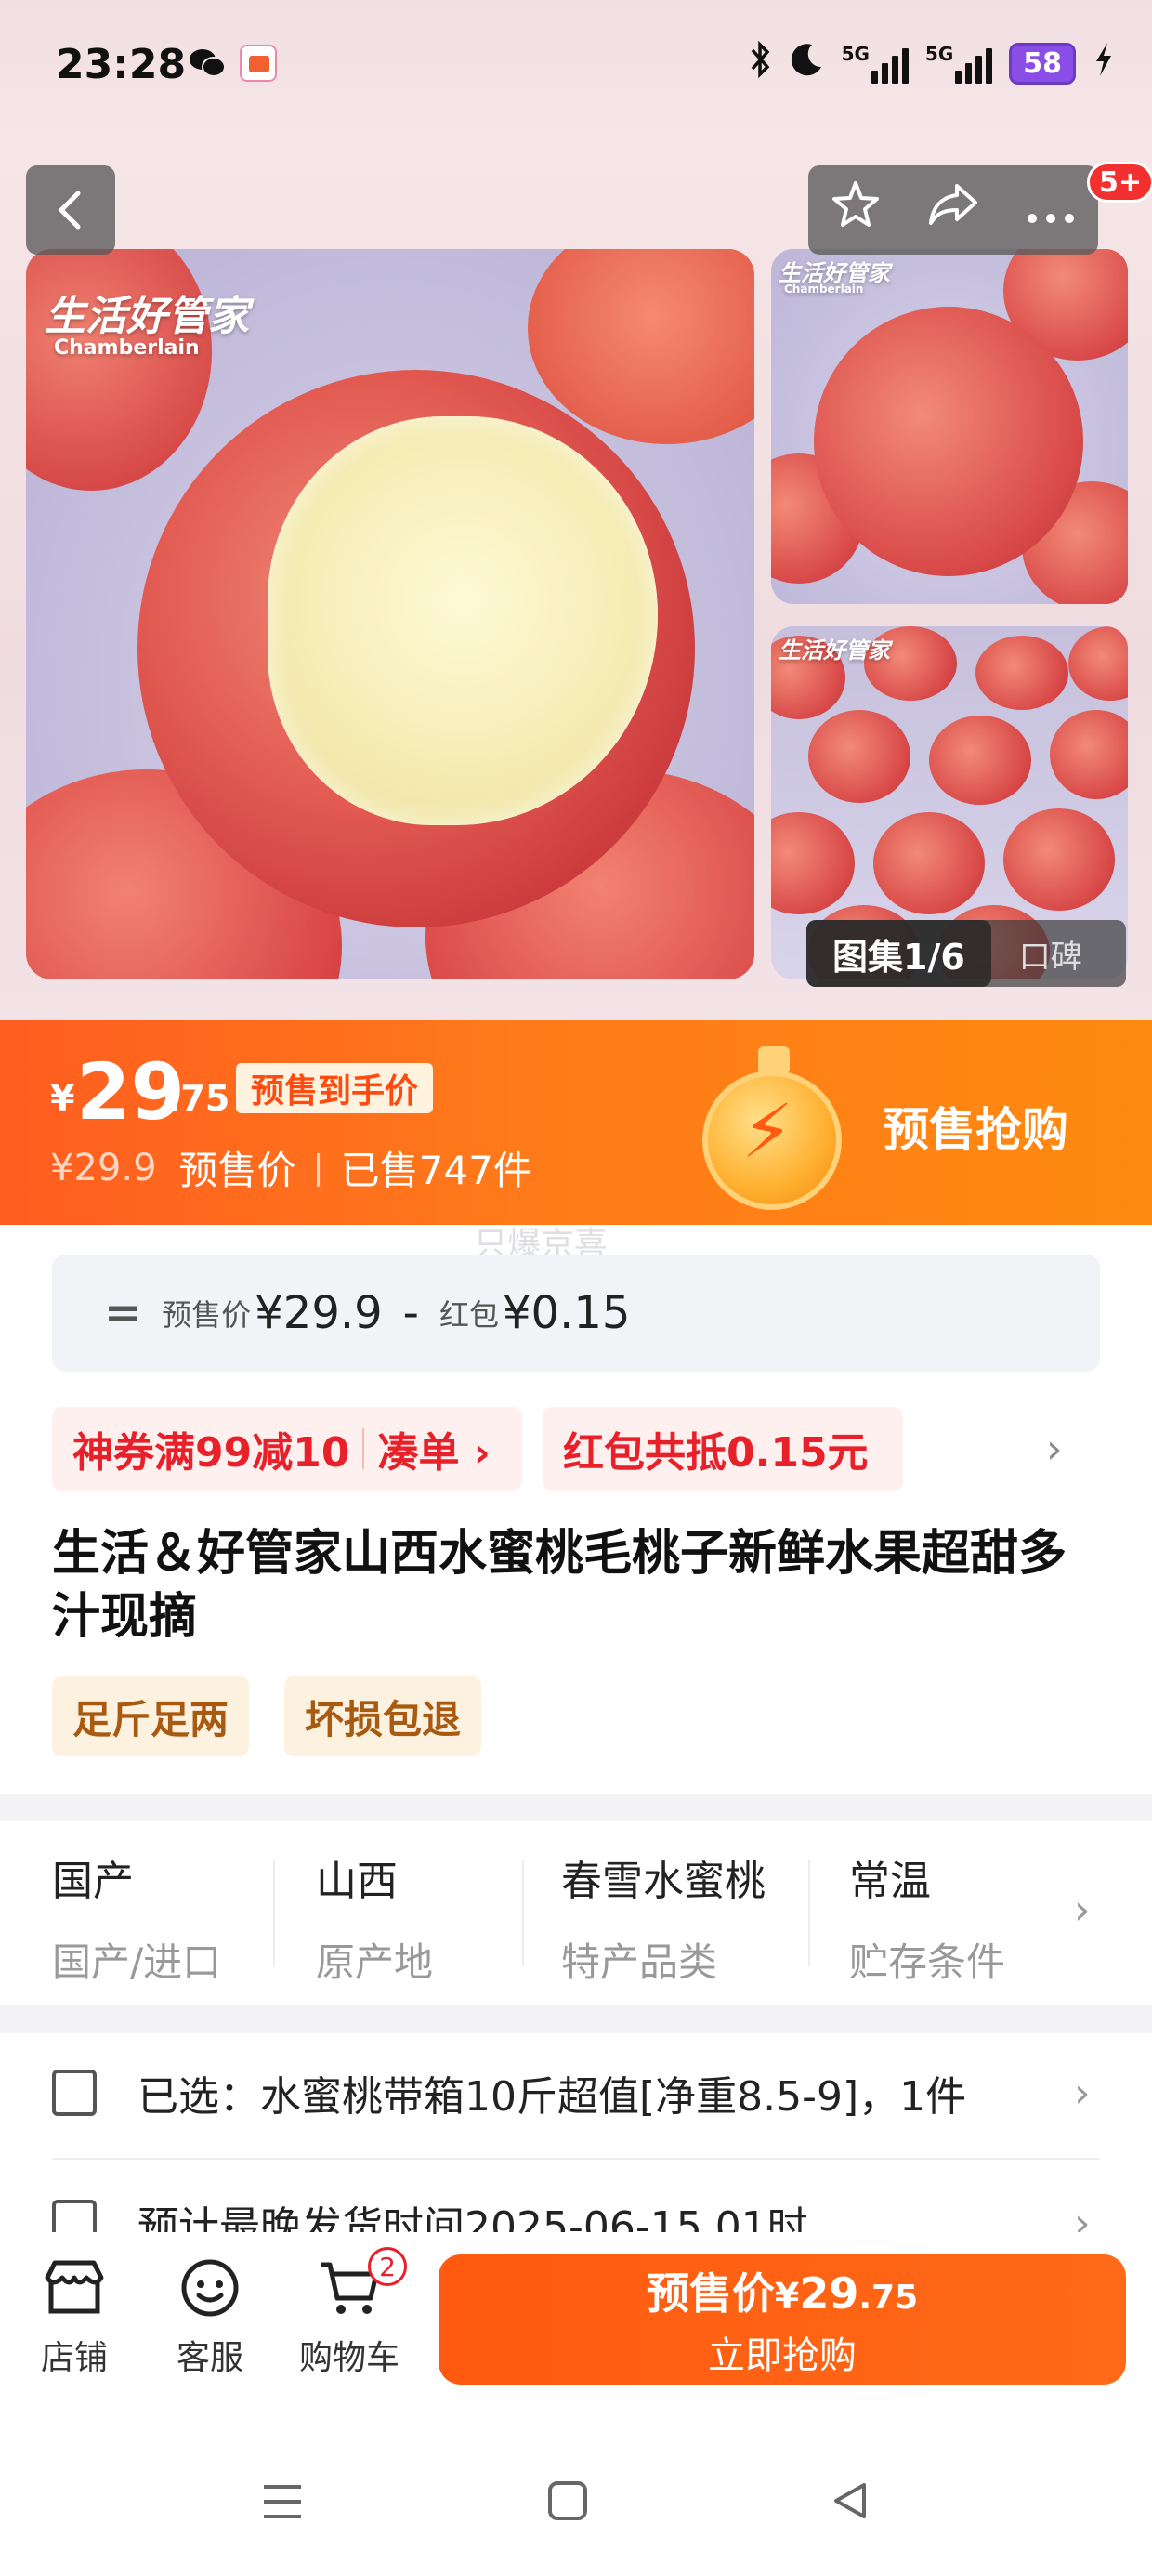 This screenshot has width=1152, height=2576. What do you see at coordinates (63, 1098) in the screenshot?
I see `price-currency: ¥` at bounding box center [63, 1098].